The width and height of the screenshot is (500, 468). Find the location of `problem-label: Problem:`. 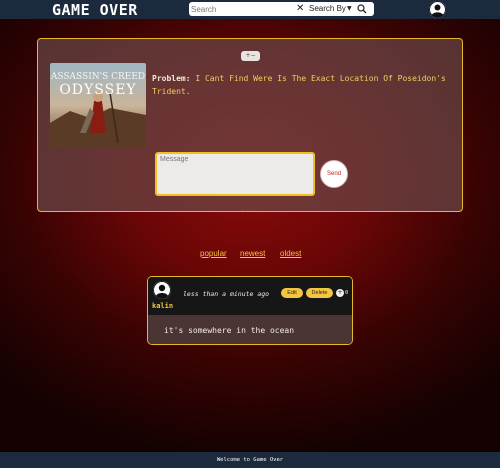

problem-label: Problem: is located at coordinates (171, 78).